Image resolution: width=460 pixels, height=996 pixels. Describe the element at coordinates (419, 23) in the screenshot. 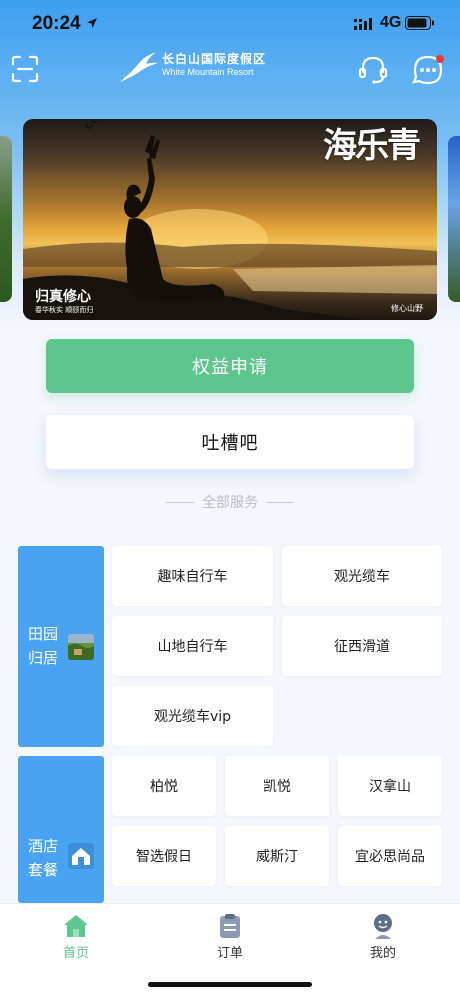

I see `battery-icon` at that location.